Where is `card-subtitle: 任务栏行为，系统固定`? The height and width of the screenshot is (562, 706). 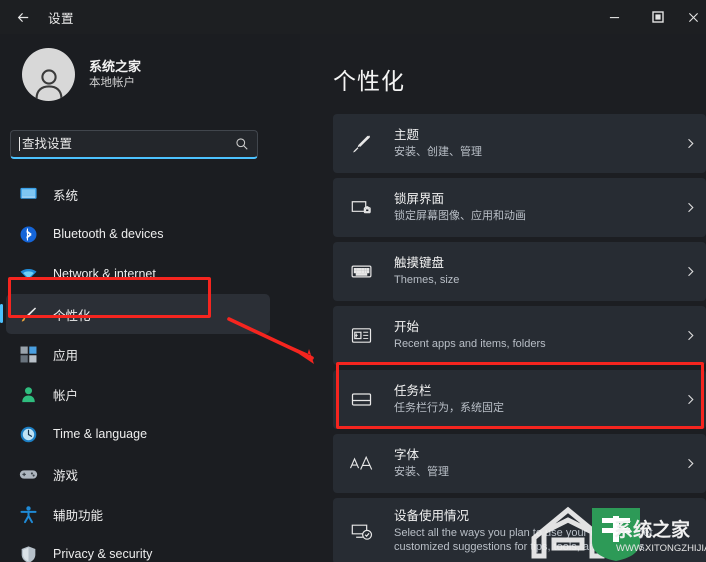 card-subtitle: 任务栏行为，系统固定 is located at coordinates (449, 408).